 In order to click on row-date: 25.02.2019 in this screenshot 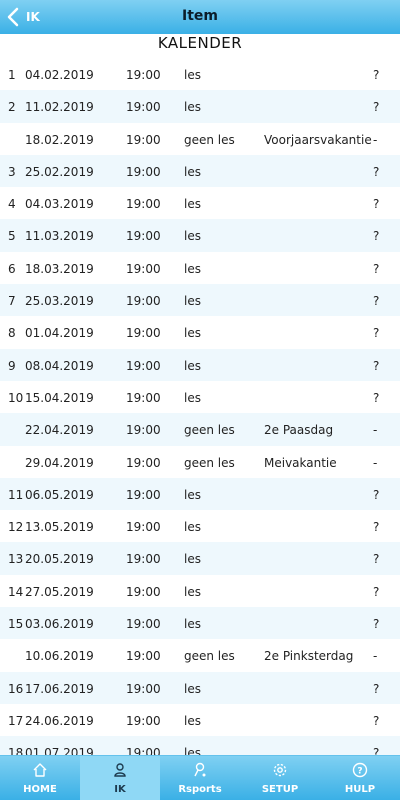, I will do `click(59, 171)`.